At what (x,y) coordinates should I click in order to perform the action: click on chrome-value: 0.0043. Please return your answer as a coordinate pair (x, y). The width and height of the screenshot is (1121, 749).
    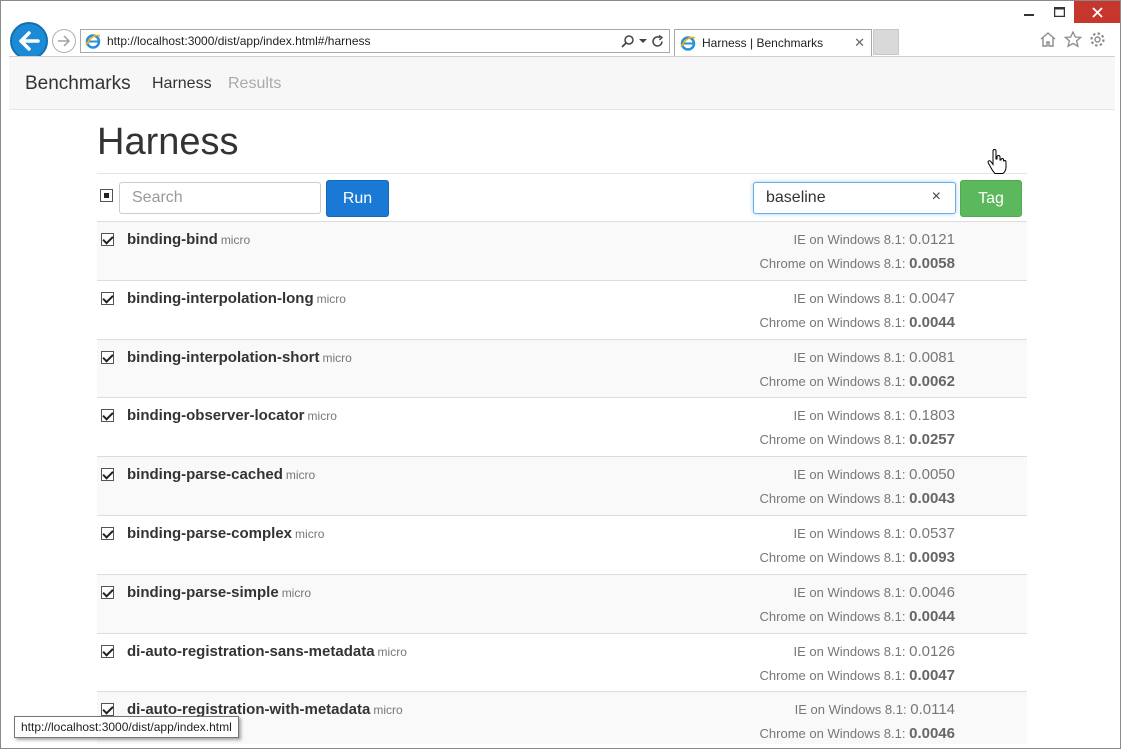
    Looking at the image, I should click on (932, 499).